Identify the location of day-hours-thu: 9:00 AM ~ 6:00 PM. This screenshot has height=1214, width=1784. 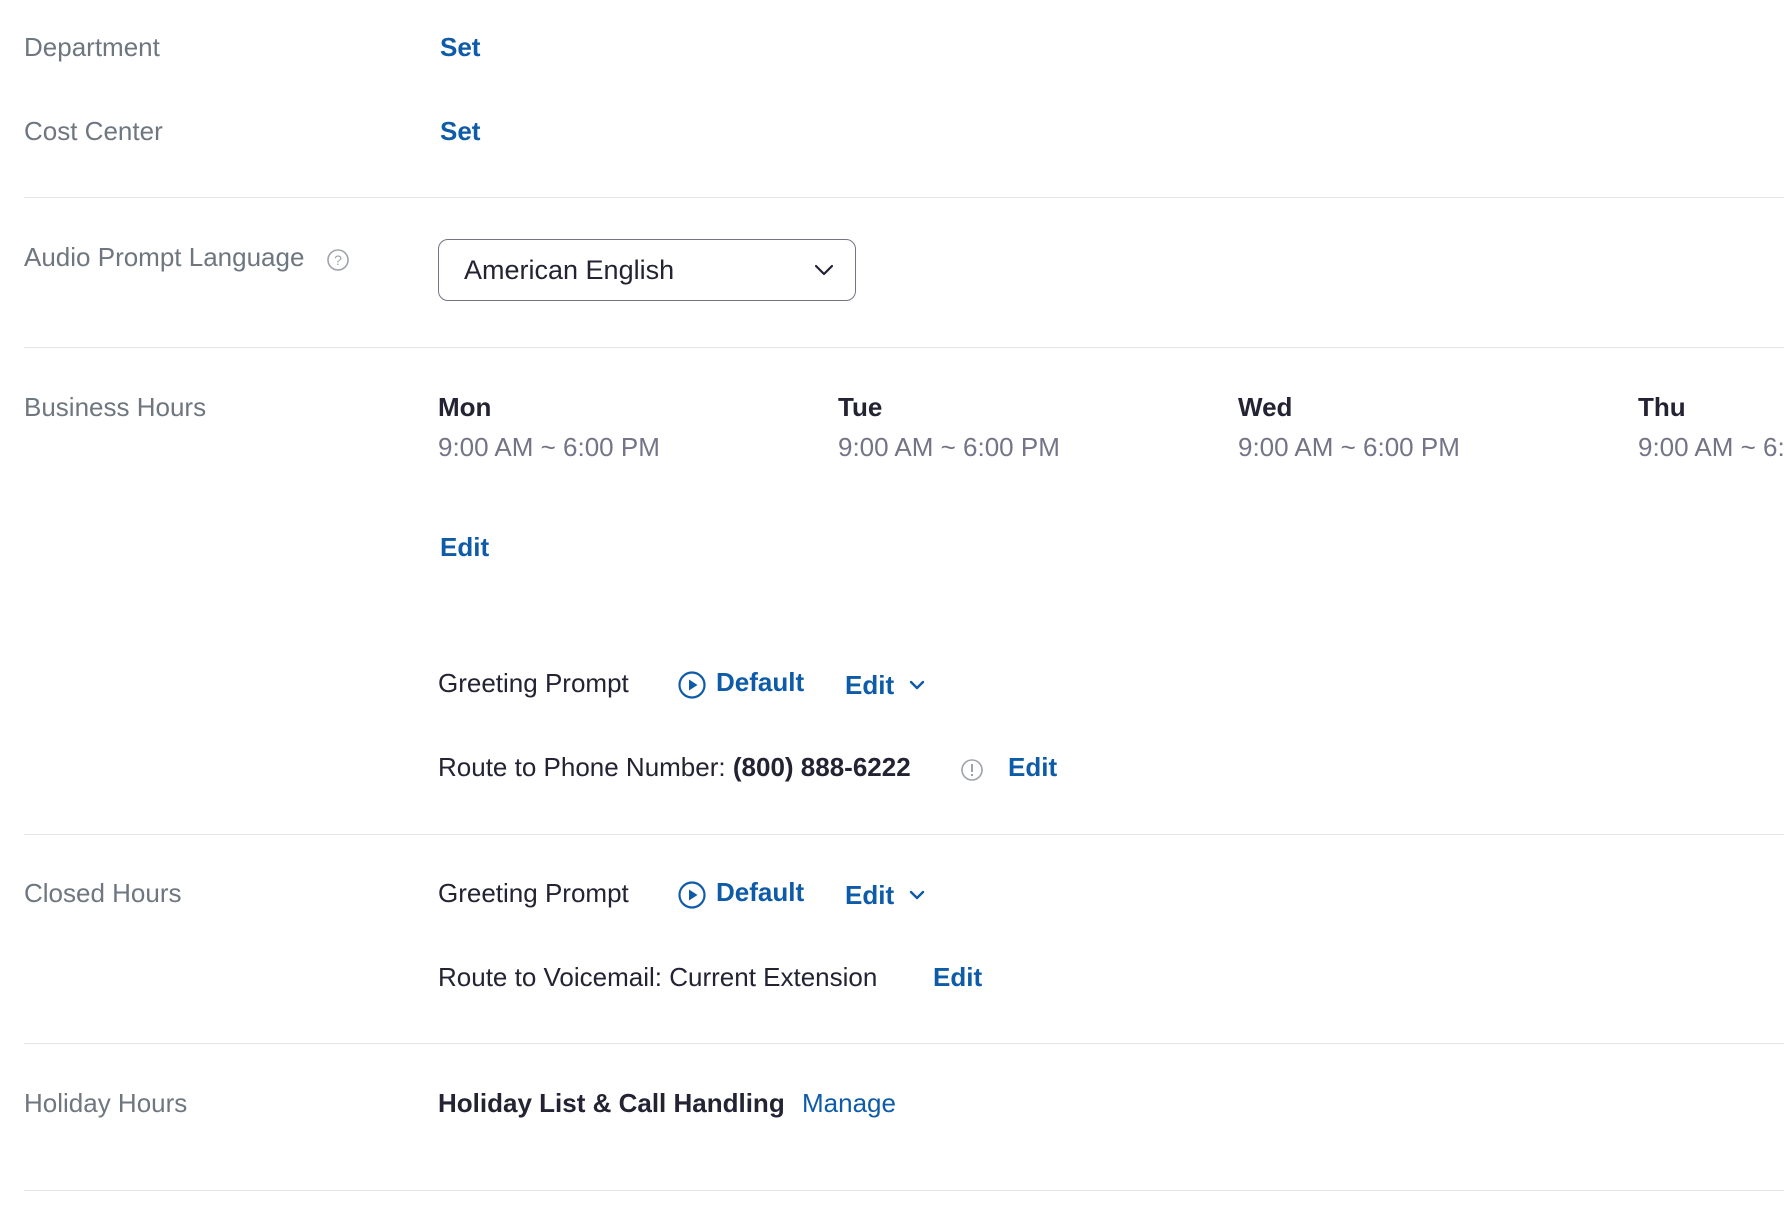
(1711, 447).